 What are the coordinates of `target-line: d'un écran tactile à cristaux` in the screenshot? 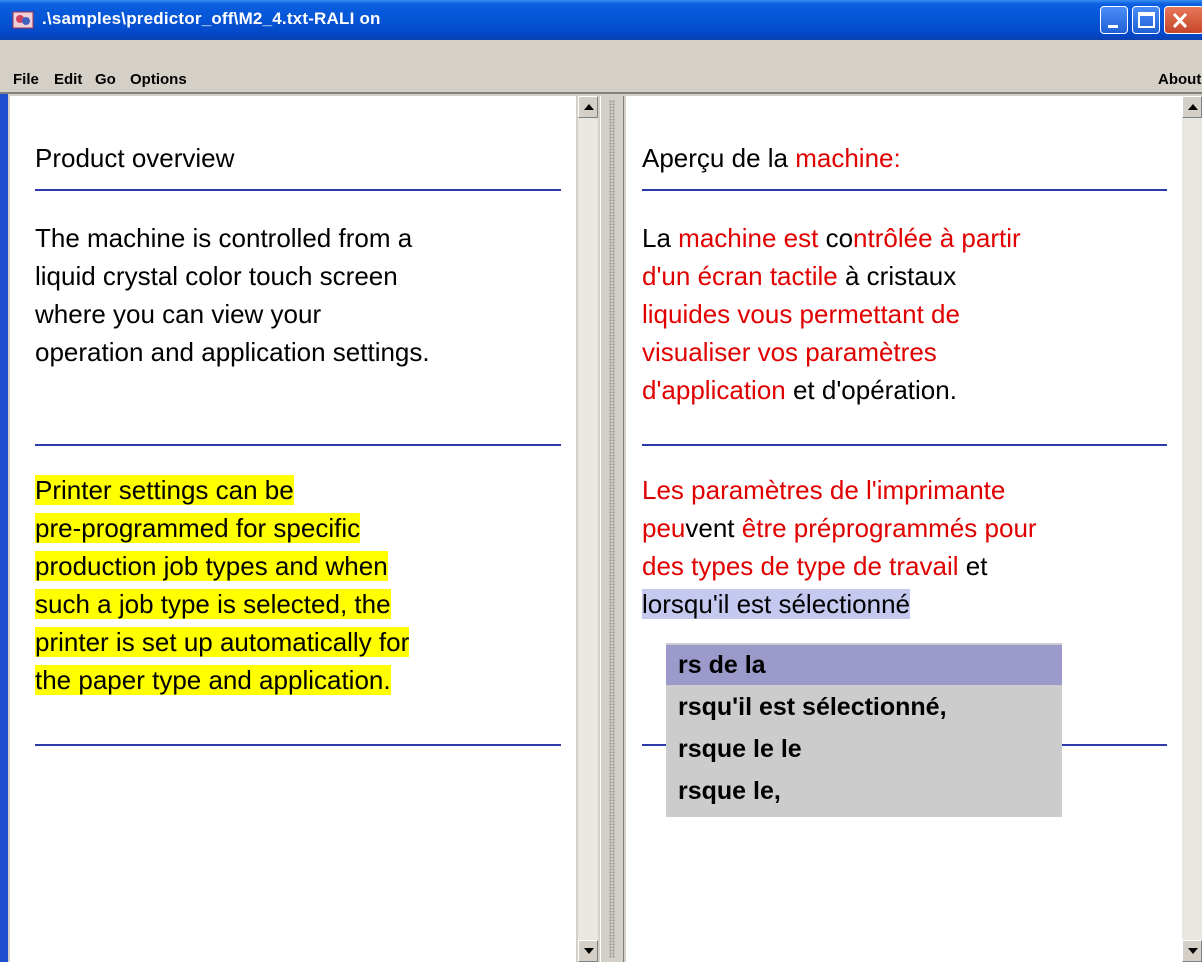 It's located at (799, 276).